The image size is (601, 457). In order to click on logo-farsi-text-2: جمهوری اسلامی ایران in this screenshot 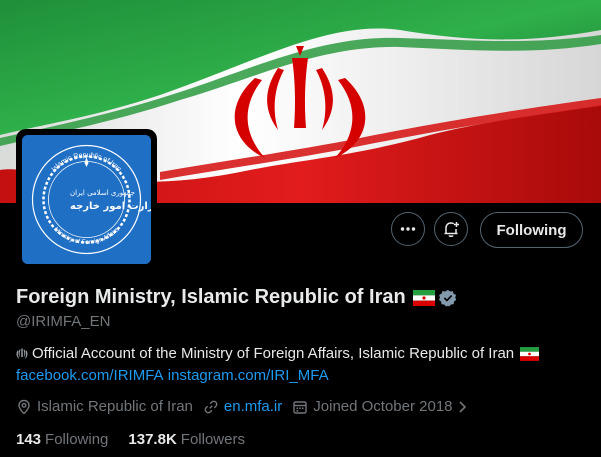, I will do `click(102, 193)`.